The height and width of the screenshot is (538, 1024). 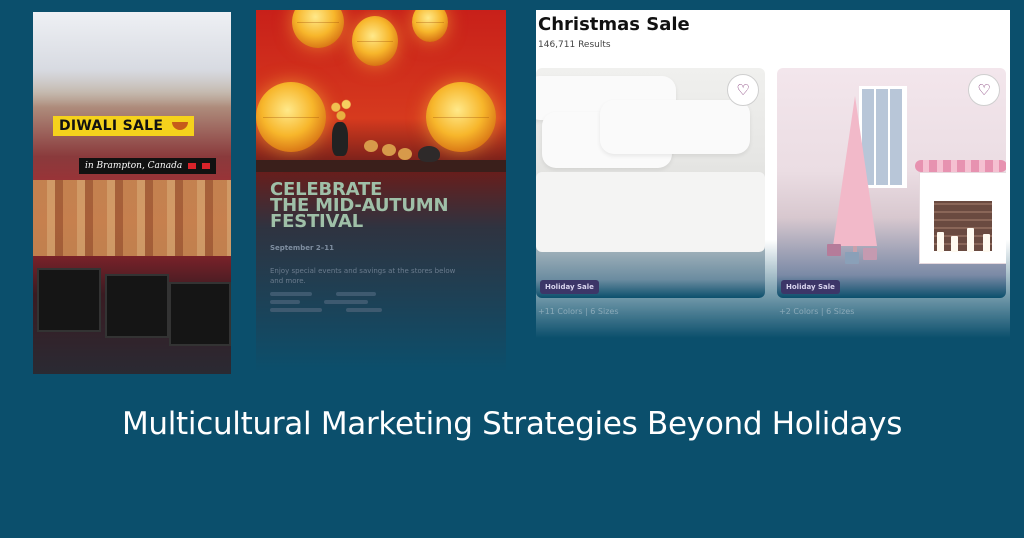 I want to click on product-variants: +11 Colors | 6 Sizes, so click(x=578, y=311).